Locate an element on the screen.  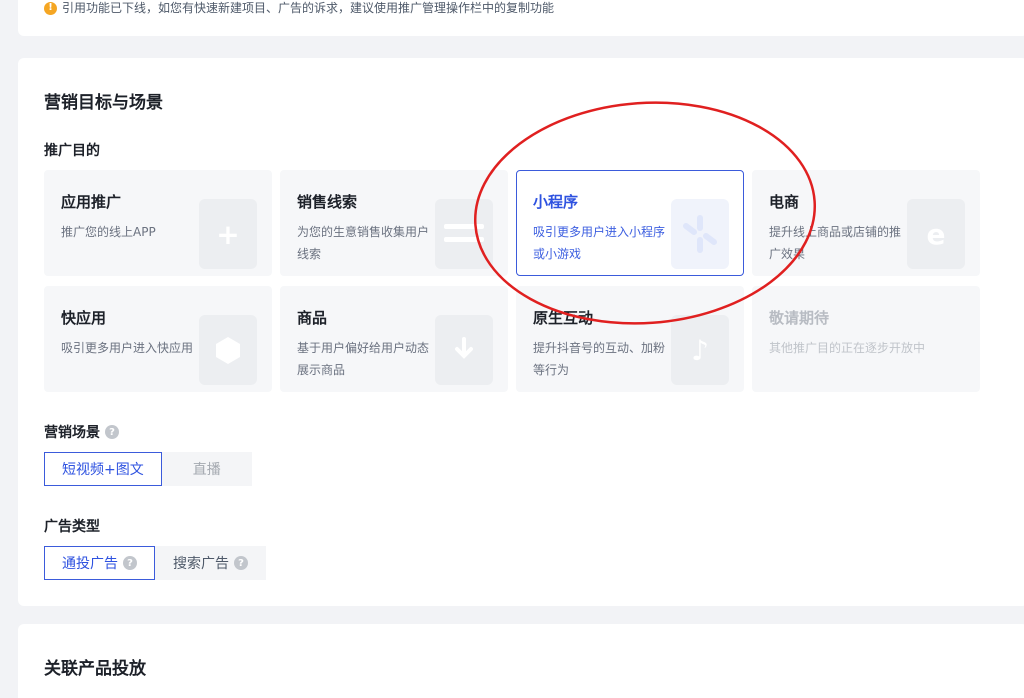
adtype-option-general: 通投广告 ? is located at coordinates (99, 563).